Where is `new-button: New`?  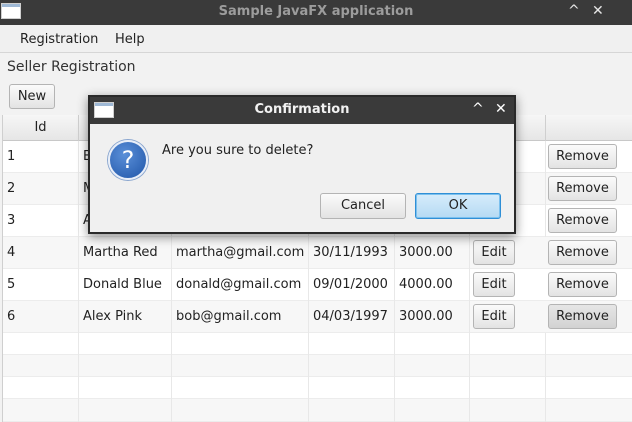
new-button: New is located at coordinates (32, 96).